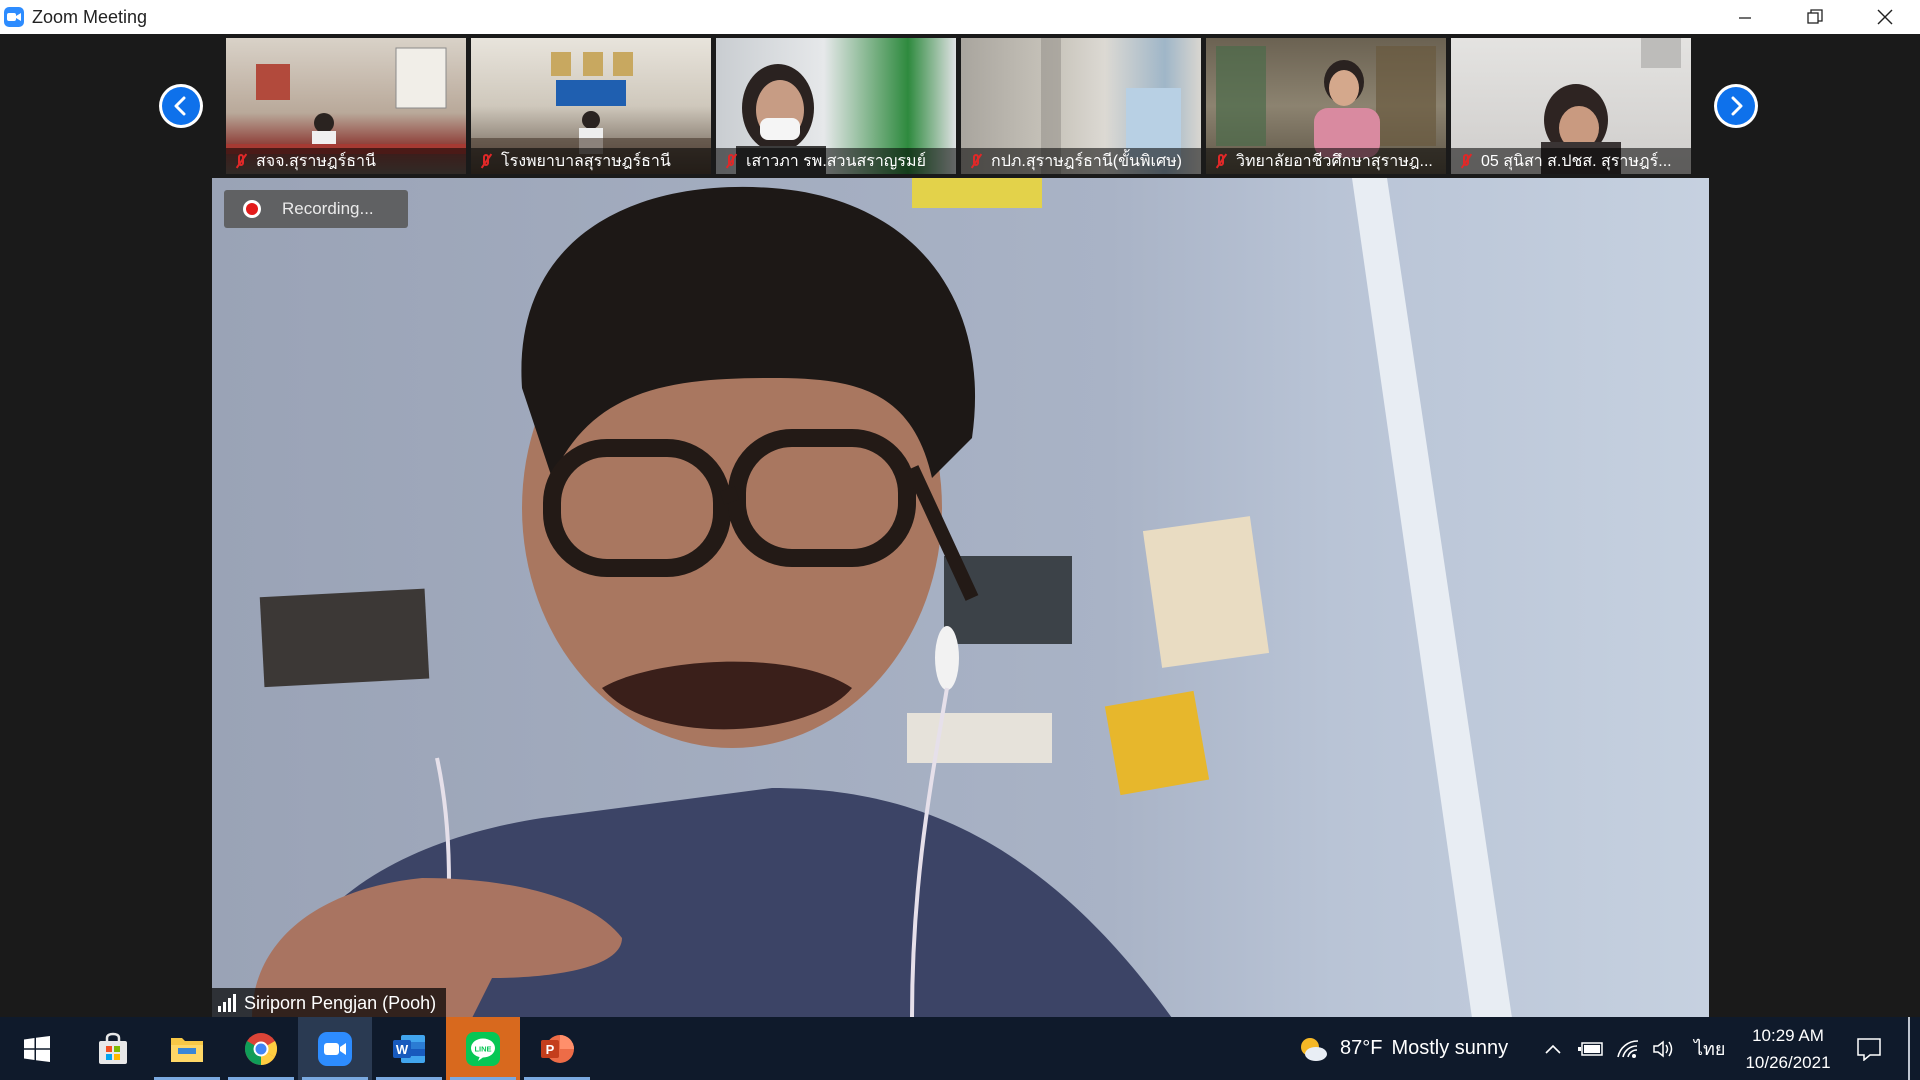 The height and width of the screenshot is (1080, 1920). Describe the element at coordinates (227, 1003) in the screenshot. I see `connection-signal-icon` at that location.